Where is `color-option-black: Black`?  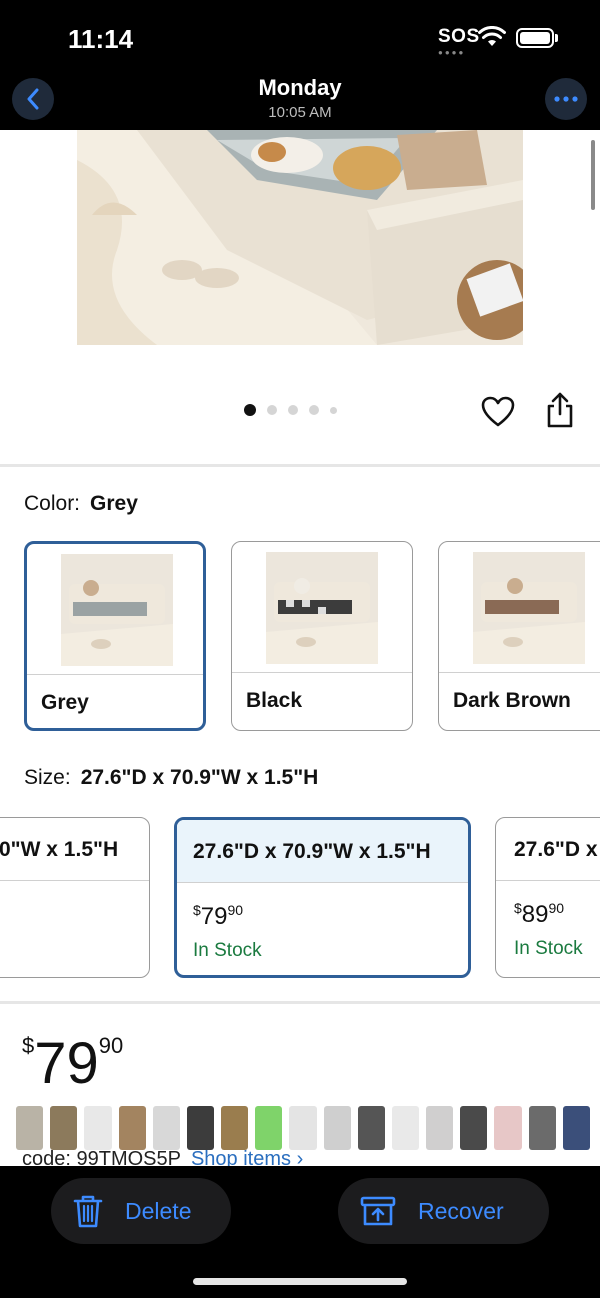 color-option-black: Black is located at coordinates (322, 636).